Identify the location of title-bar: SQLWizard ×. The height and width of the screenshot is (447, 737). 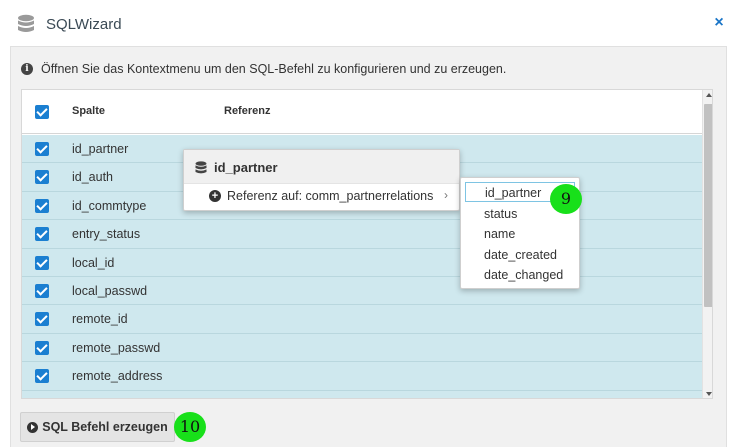
(368, 24).